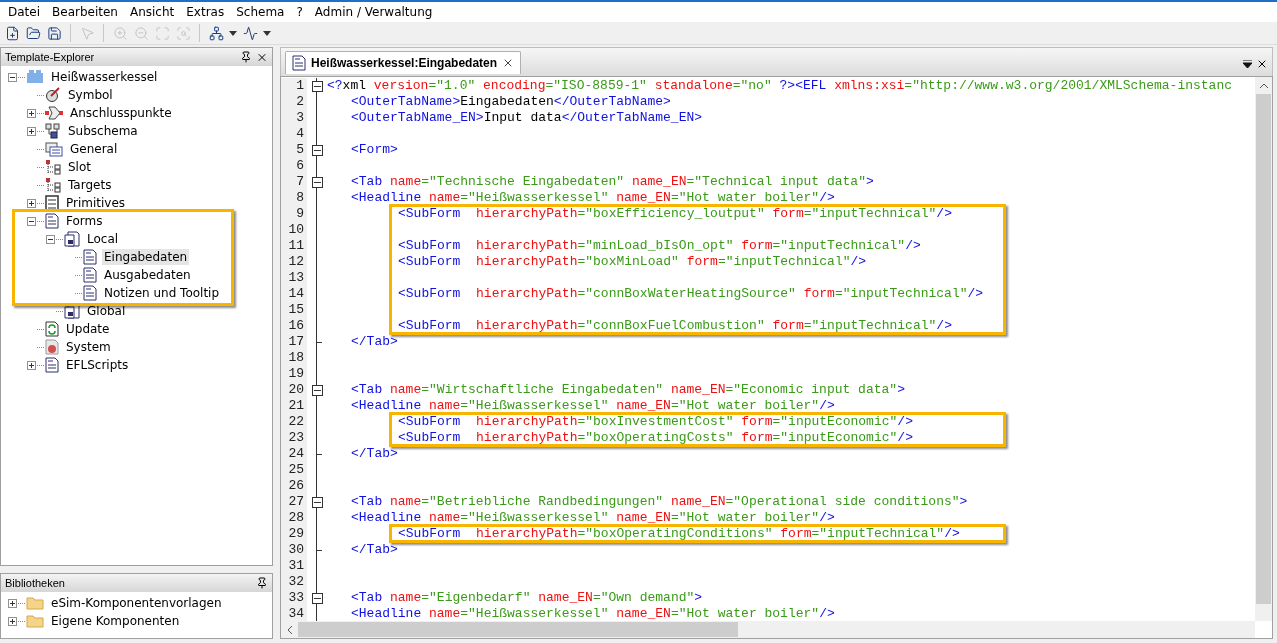  What do you see at coordinates (527, 598) in the screenshot?
I see `code-line: <Tab name="Eigenbedarf" name_EN="Own demand">` at bounding box center [527, 598].